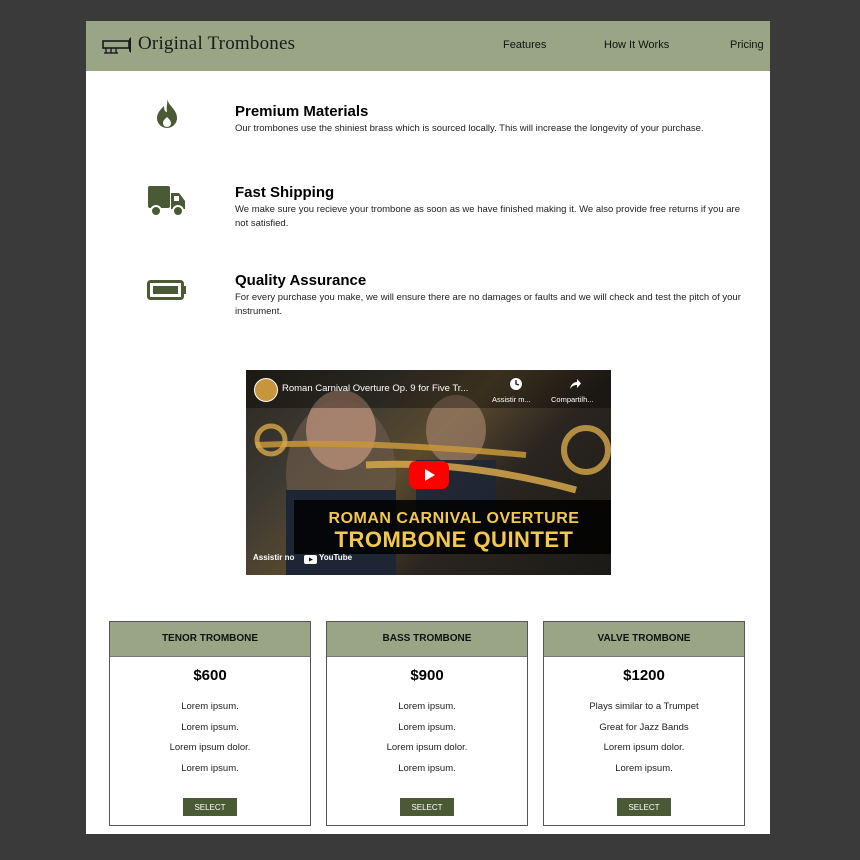  I want to click on product-name: VALVE TROMBONE, so click(644, 638).